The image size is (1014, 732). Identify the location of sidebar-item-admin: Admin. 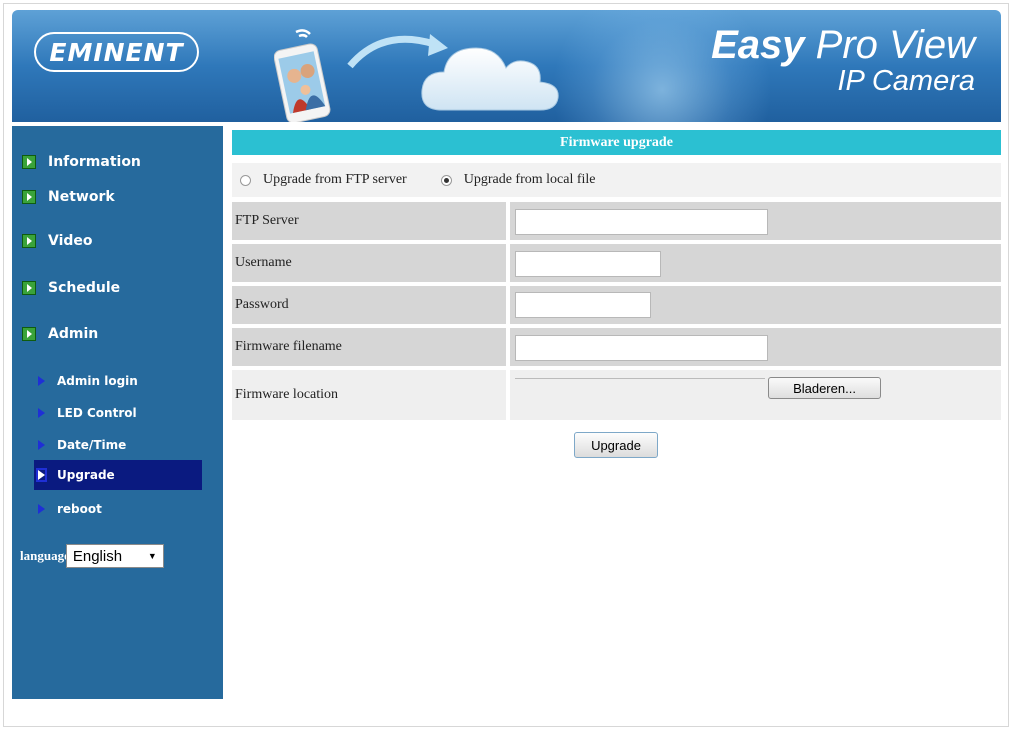
(60, 334).